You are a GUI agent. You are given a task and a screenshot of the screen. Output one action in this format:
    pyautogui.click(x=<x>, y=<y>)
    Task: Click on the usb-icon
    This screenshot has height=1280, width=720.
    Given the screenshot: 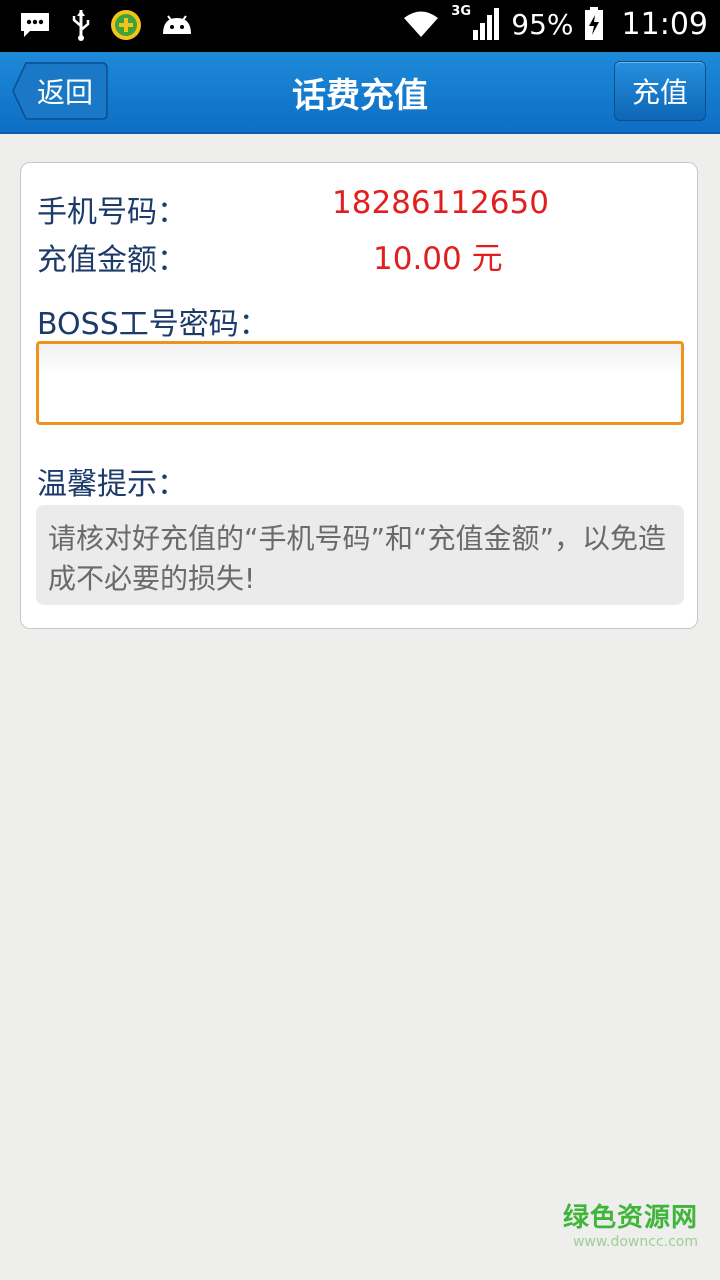 What is the action you would take?
    pyautogui.click(x=81, y=25)
    